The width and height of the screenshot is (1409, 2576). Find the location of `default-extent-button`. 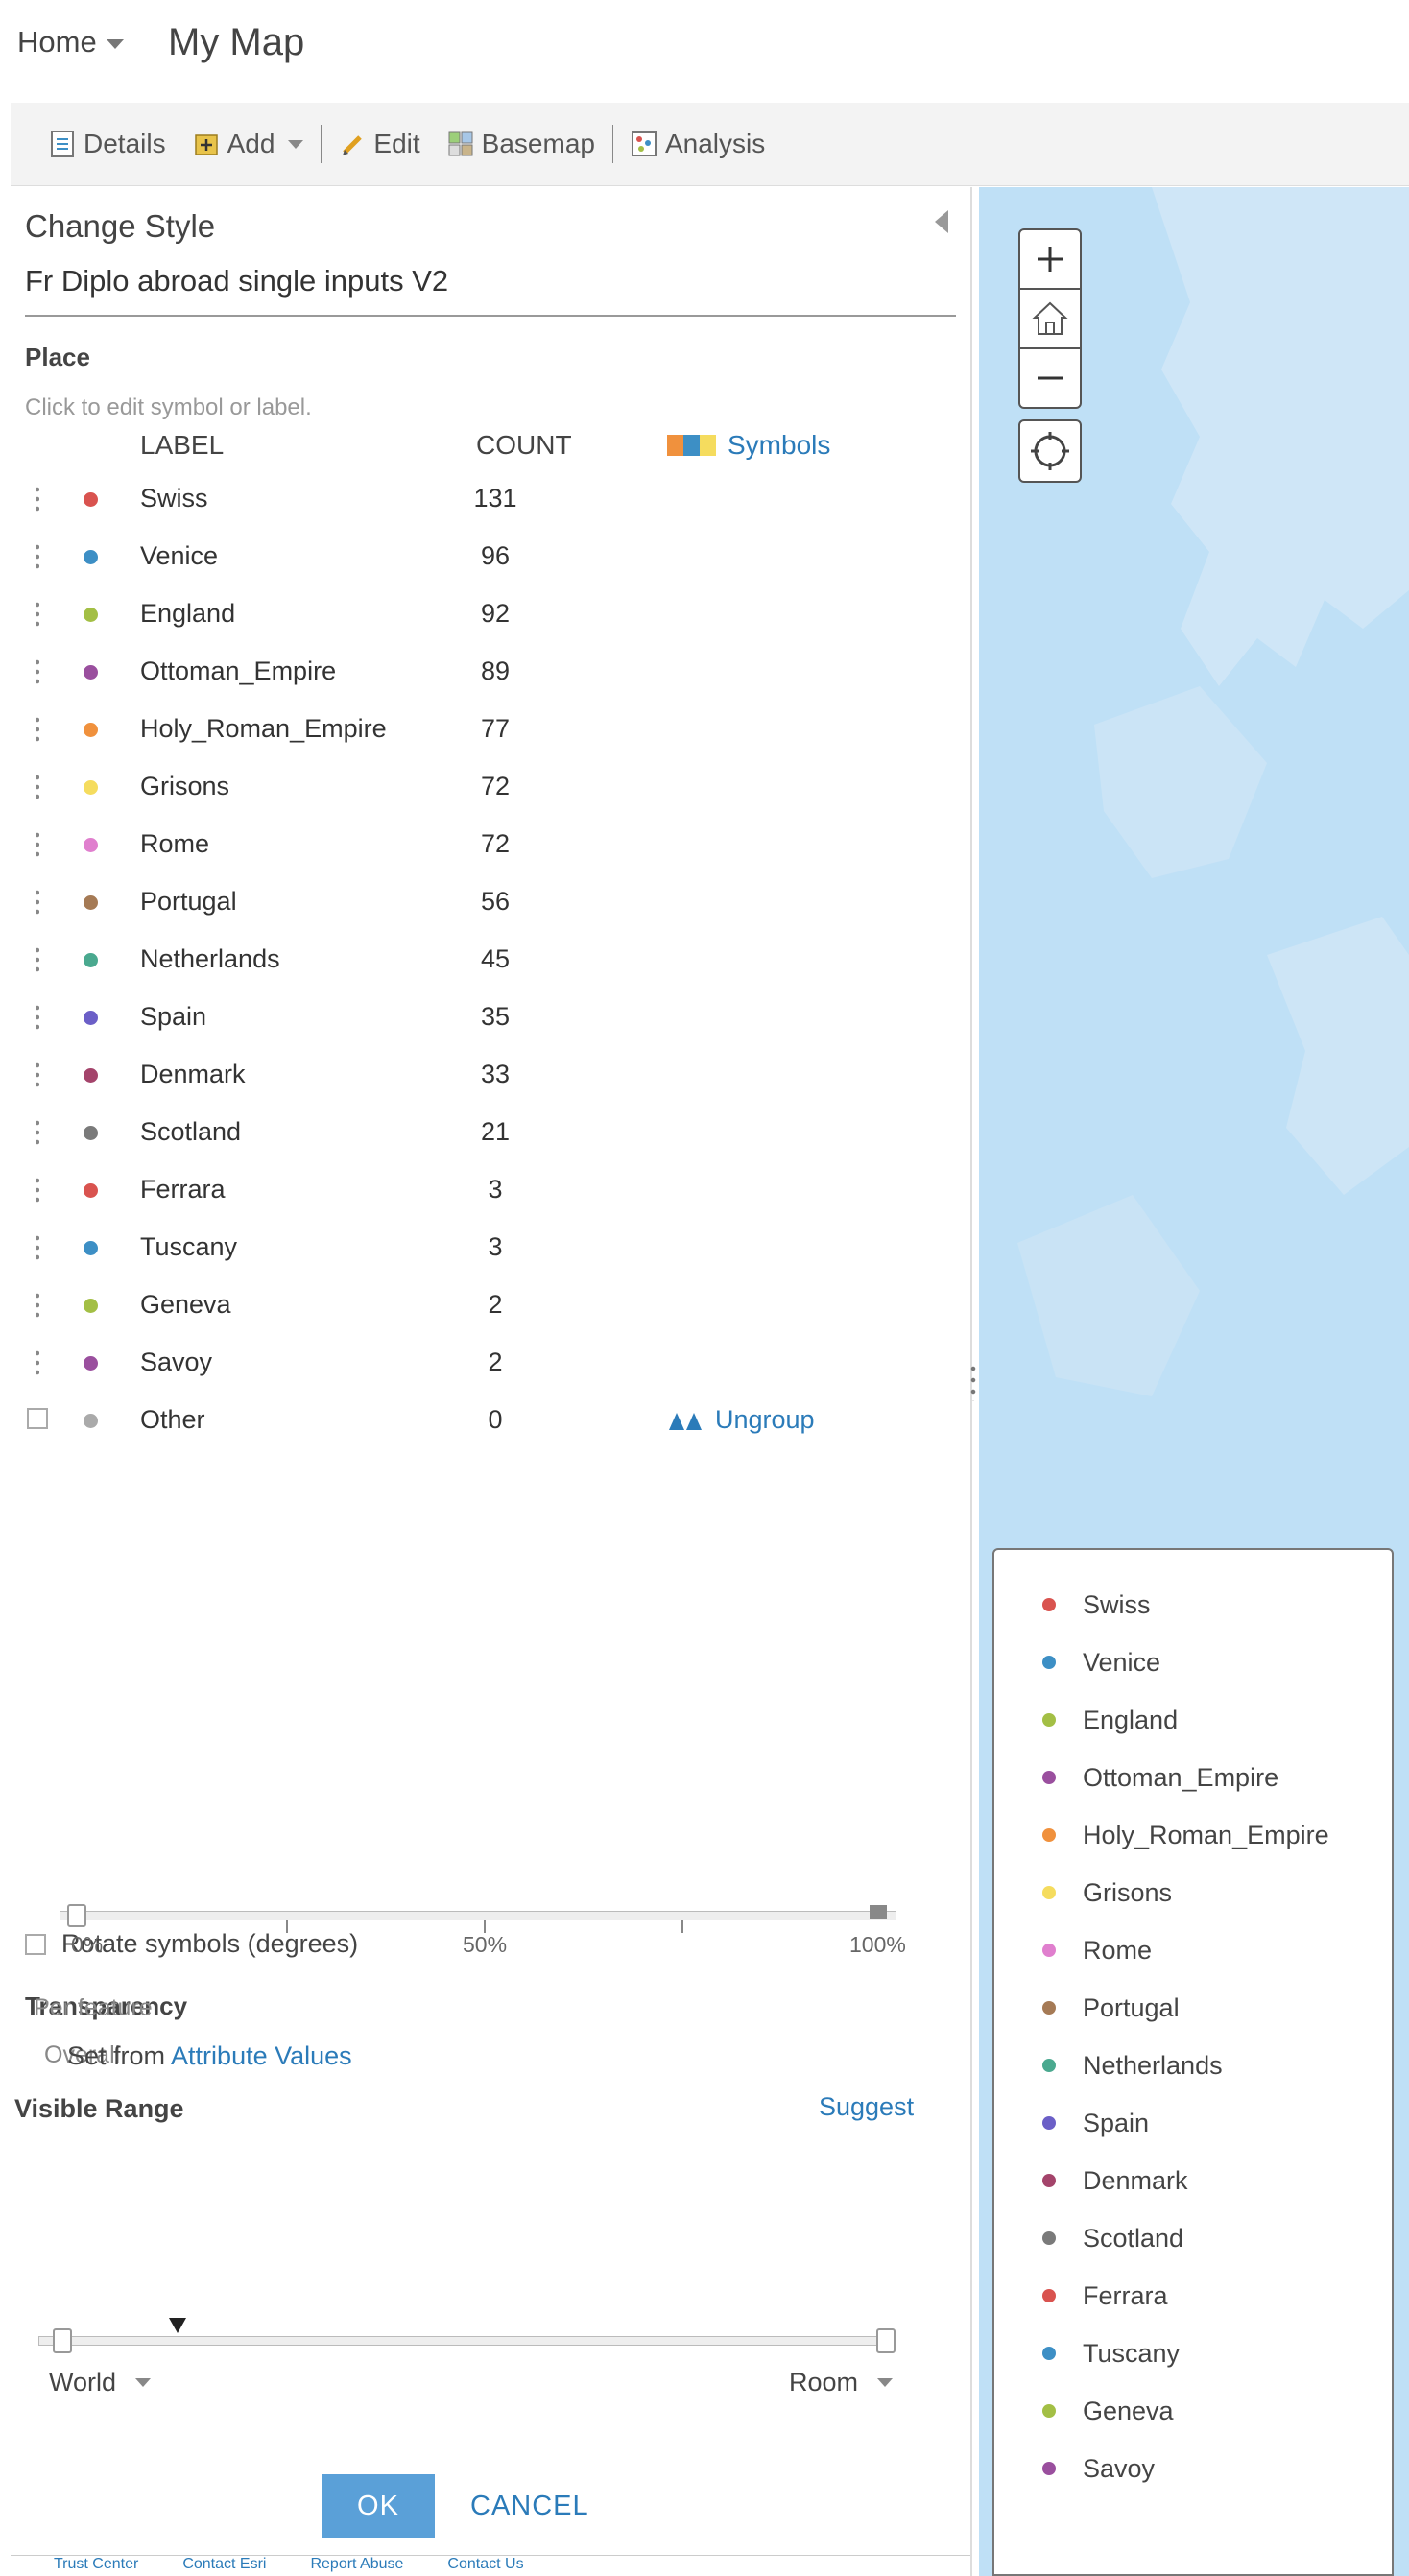

default-extent-button is located at coordinates (1050, 318).